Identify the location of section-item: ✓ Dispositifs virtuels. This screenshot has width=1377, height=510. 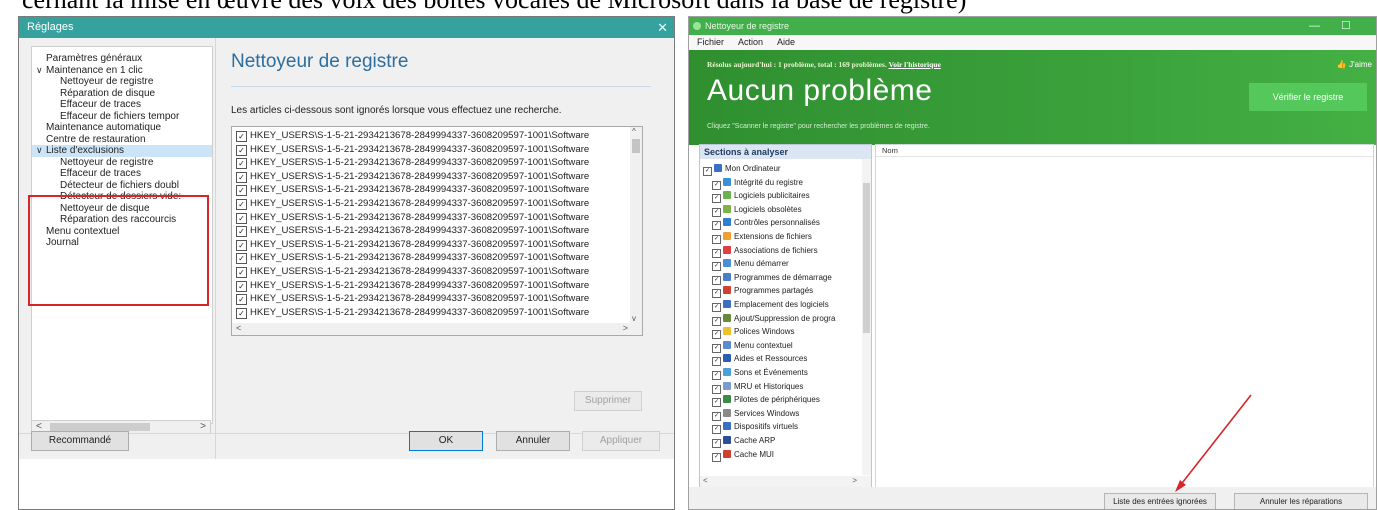
(755, 428).